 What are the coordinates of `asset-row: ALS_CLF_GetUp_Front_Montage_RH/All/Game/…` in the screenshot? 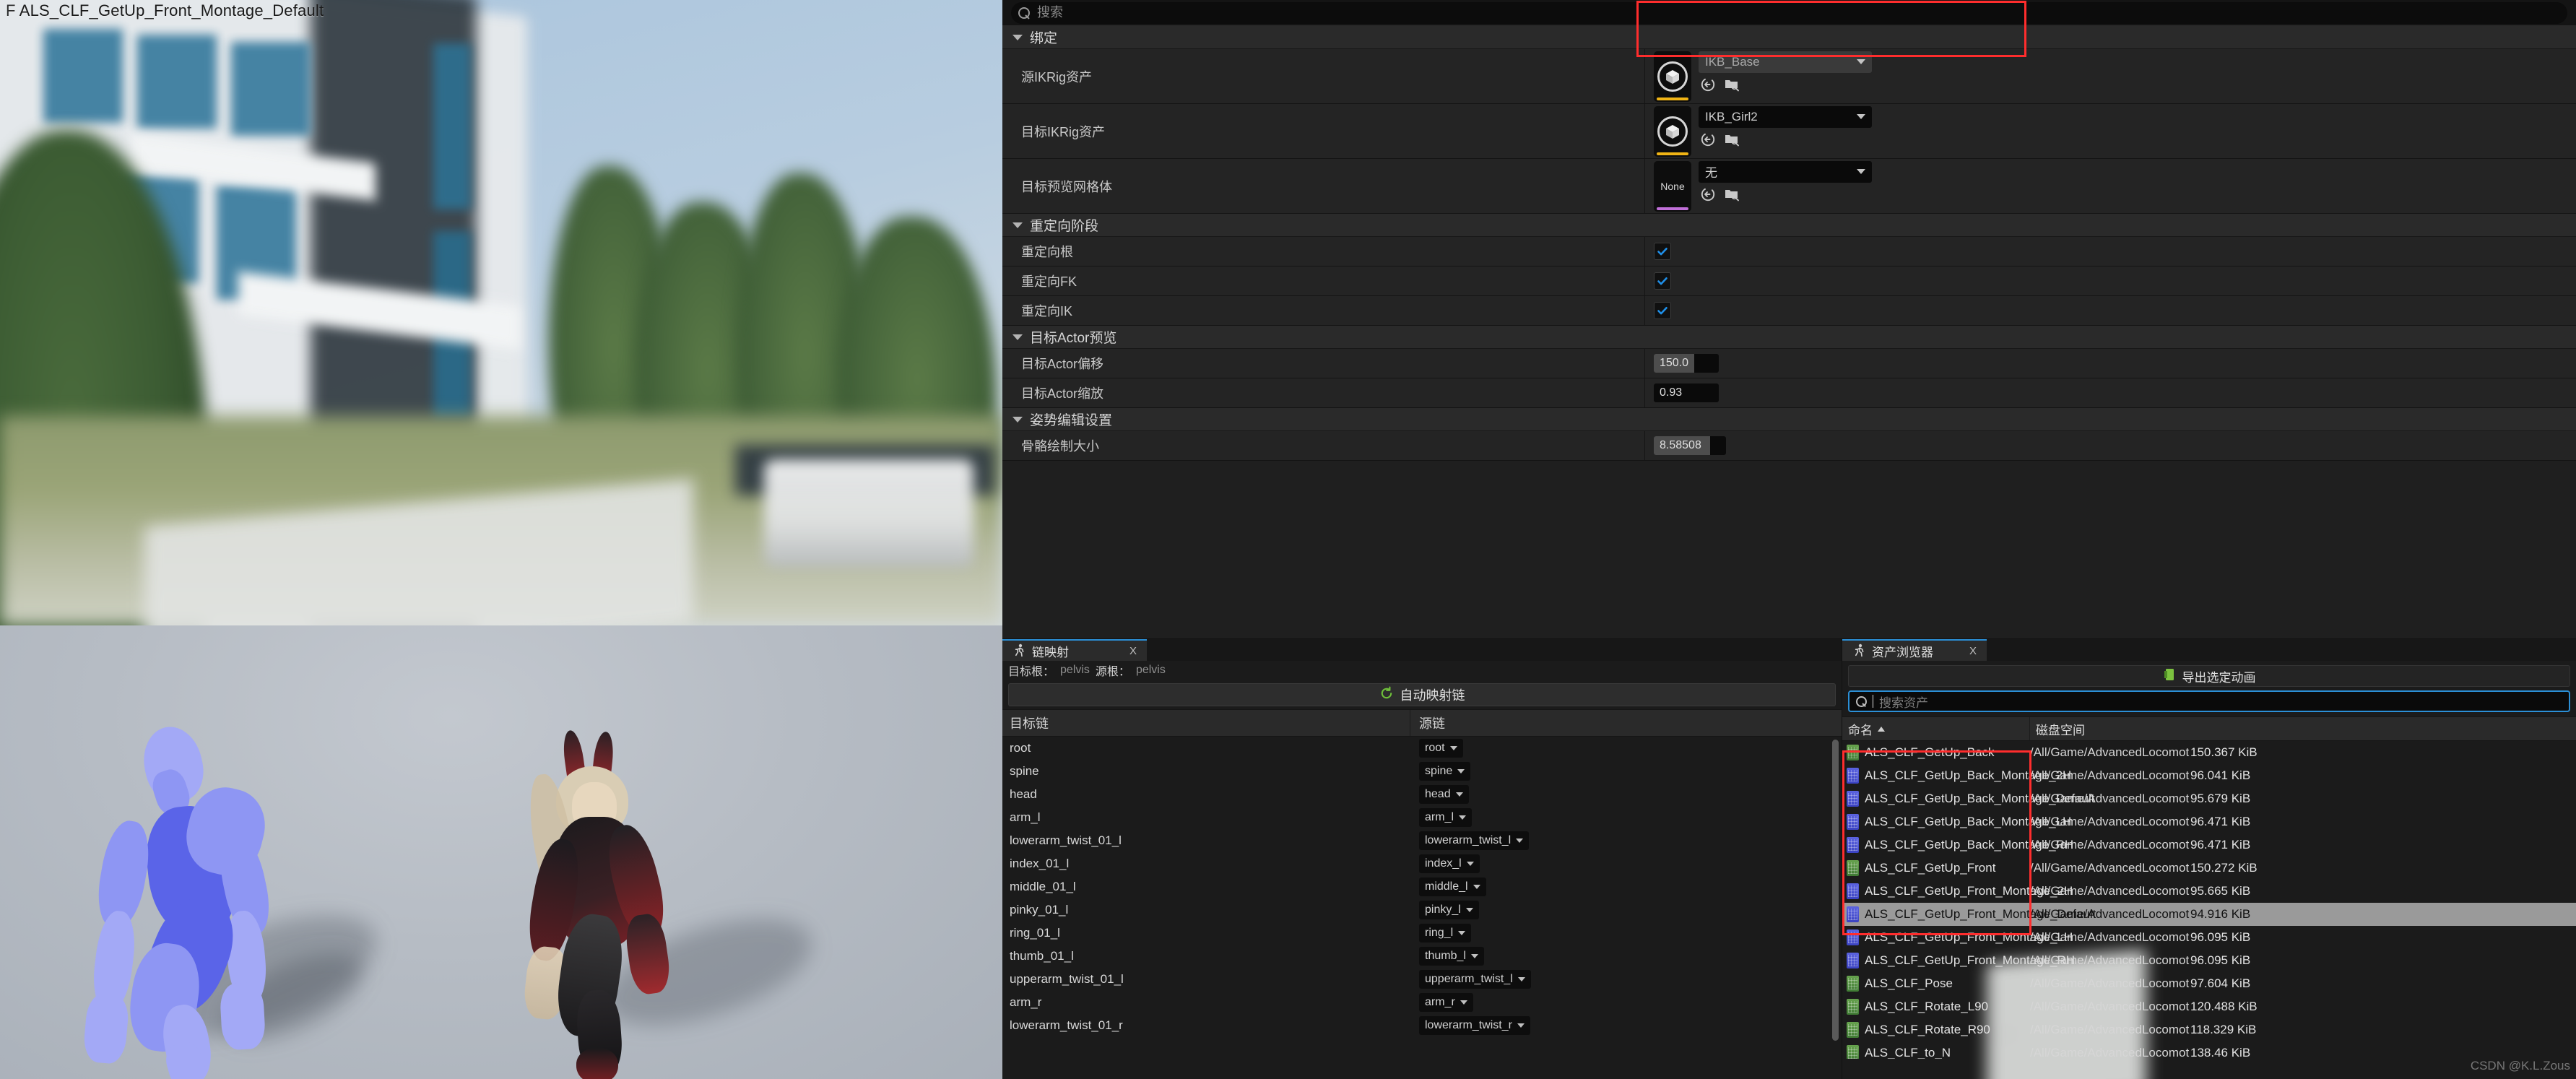 It's located at (2209, 960).